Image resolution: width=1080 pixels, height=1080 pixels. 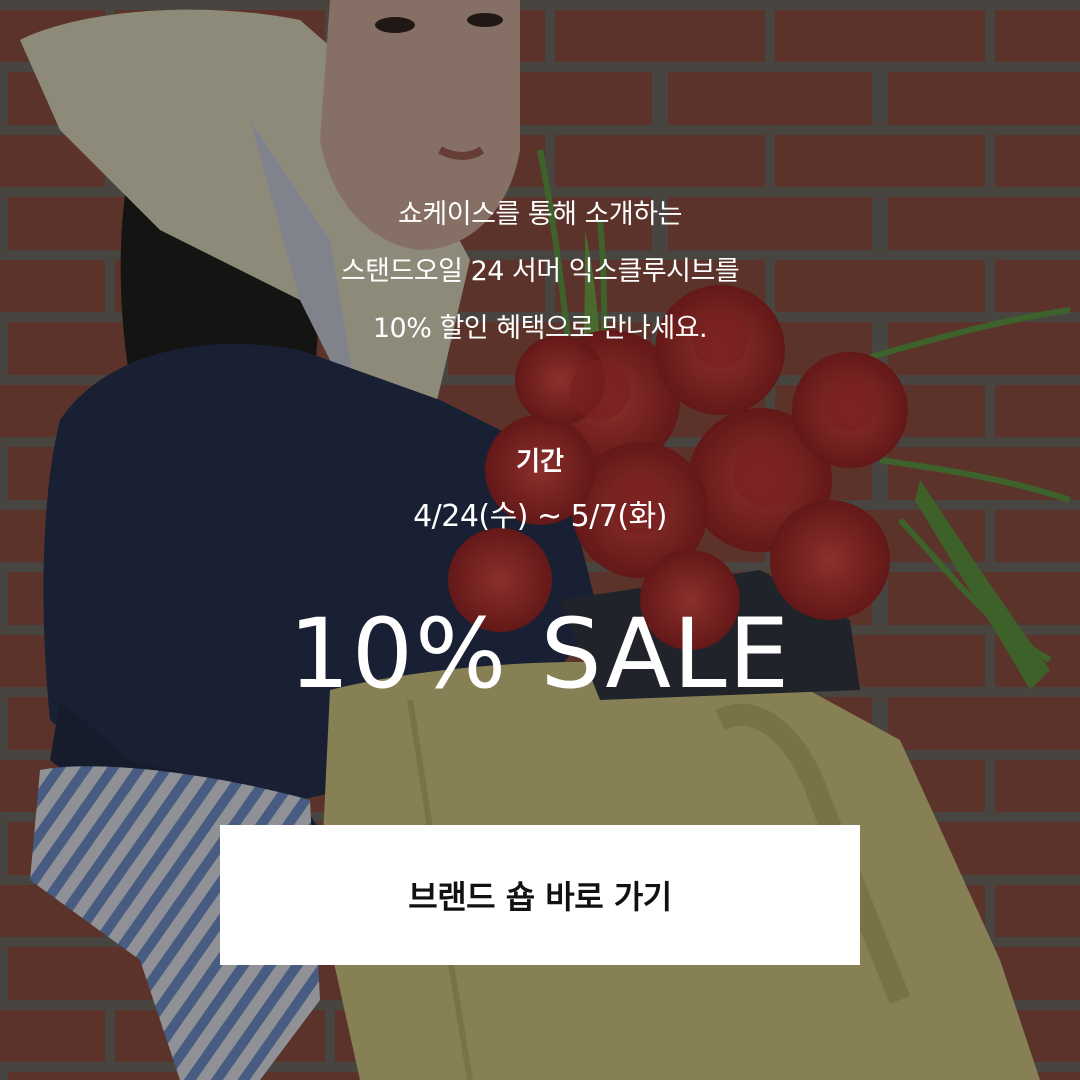 I want to click on period-dates: 4/24(수) ~ 5/7(화), so click(x=540, y=516).